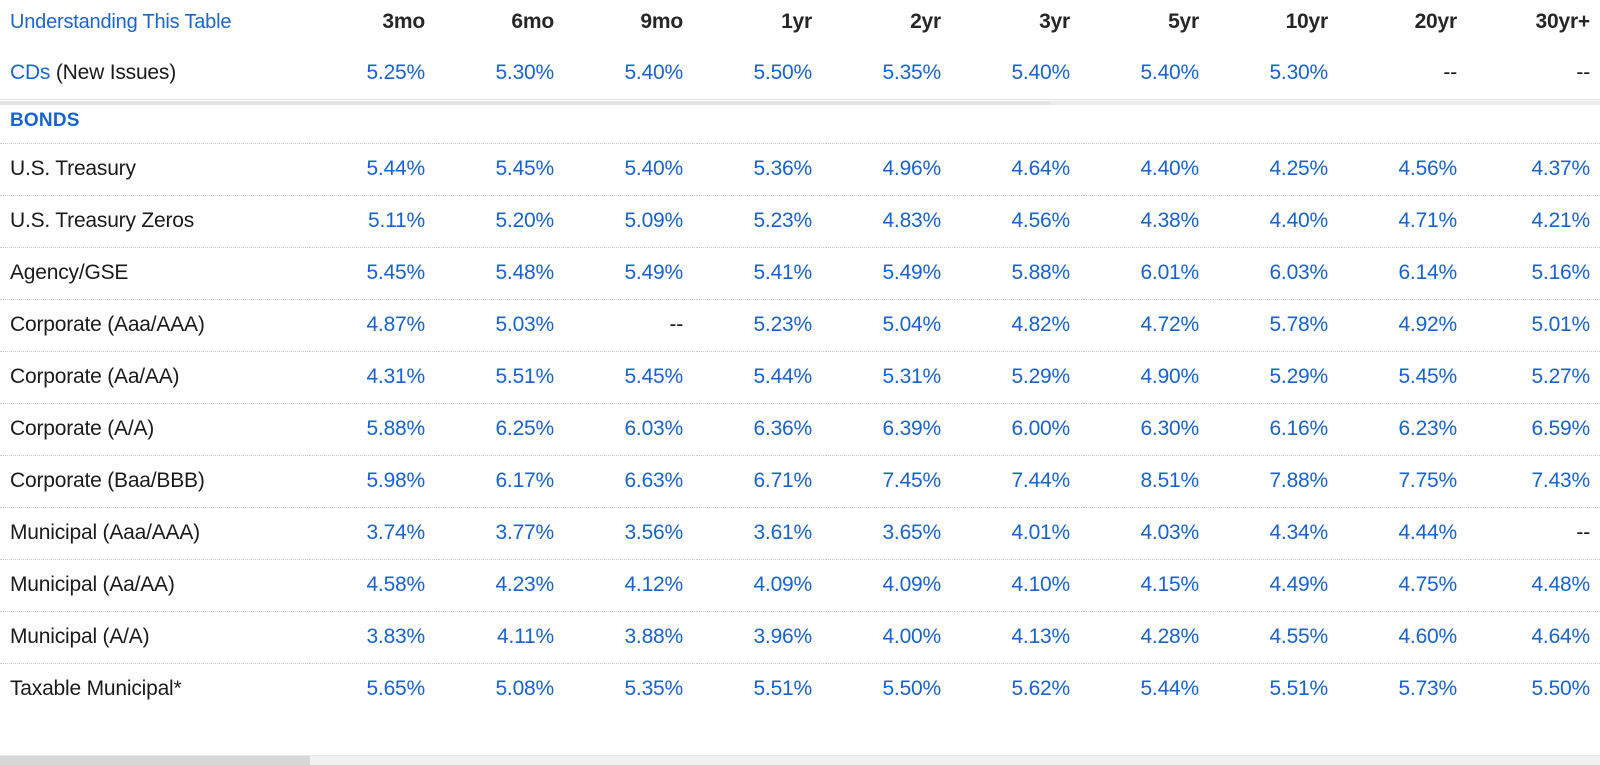 The height and width of the screenshot is (765, 1600). Describe the element at coordinates (1307, 21) in the screenshot. I see `column-header-10yr: 10yr` at that location.